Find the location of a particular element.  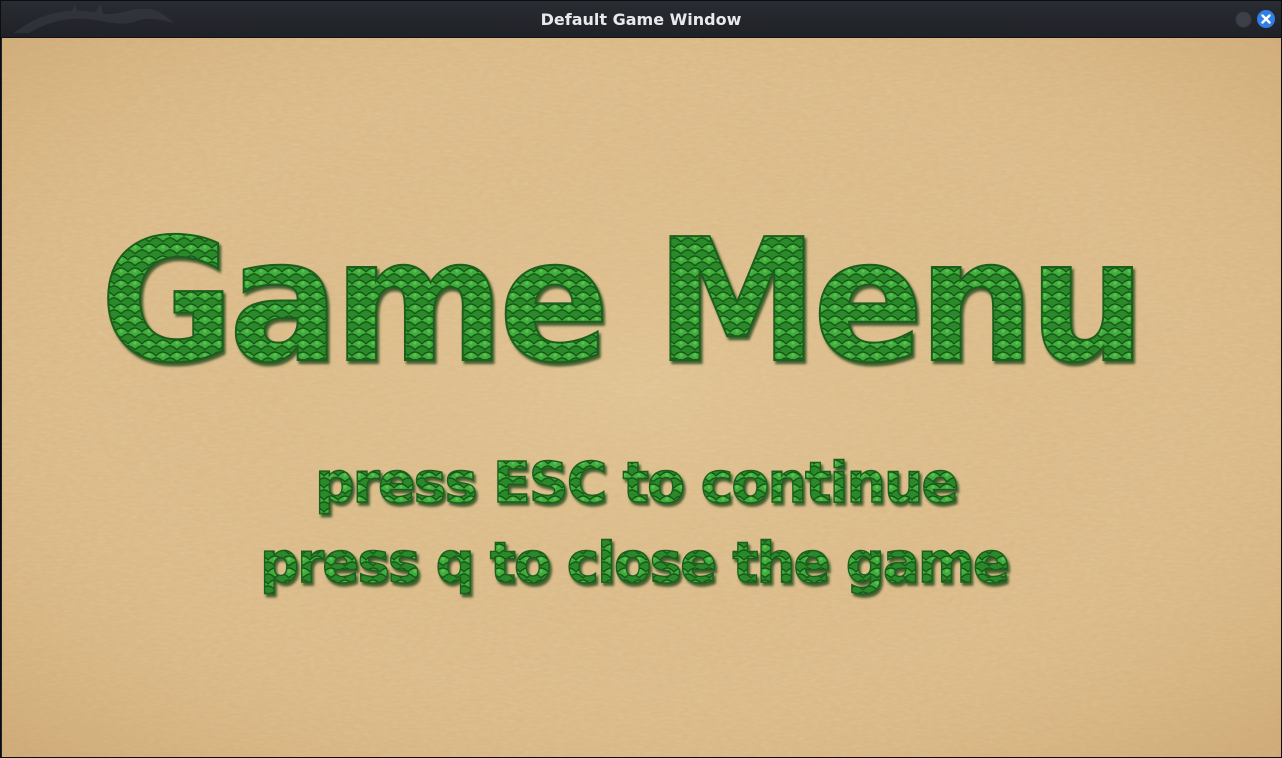

close-button is located at coordinates (1266, 19).